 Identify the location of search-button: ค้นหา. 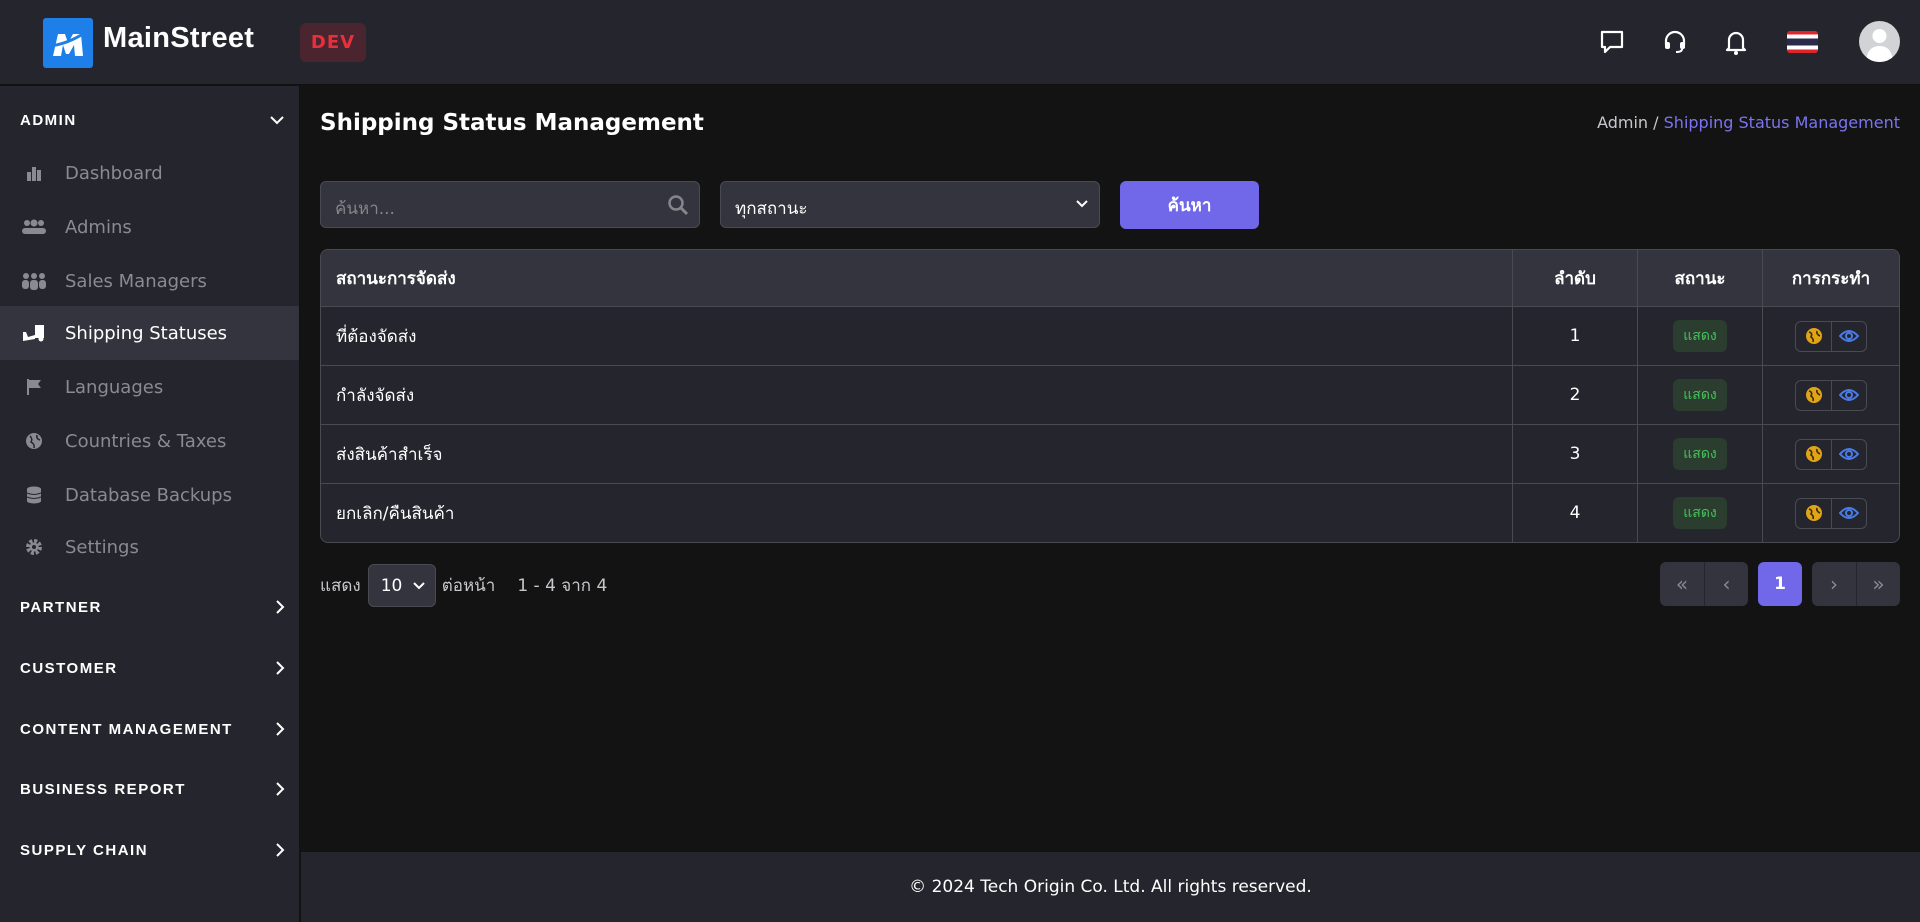
(1189, 205).